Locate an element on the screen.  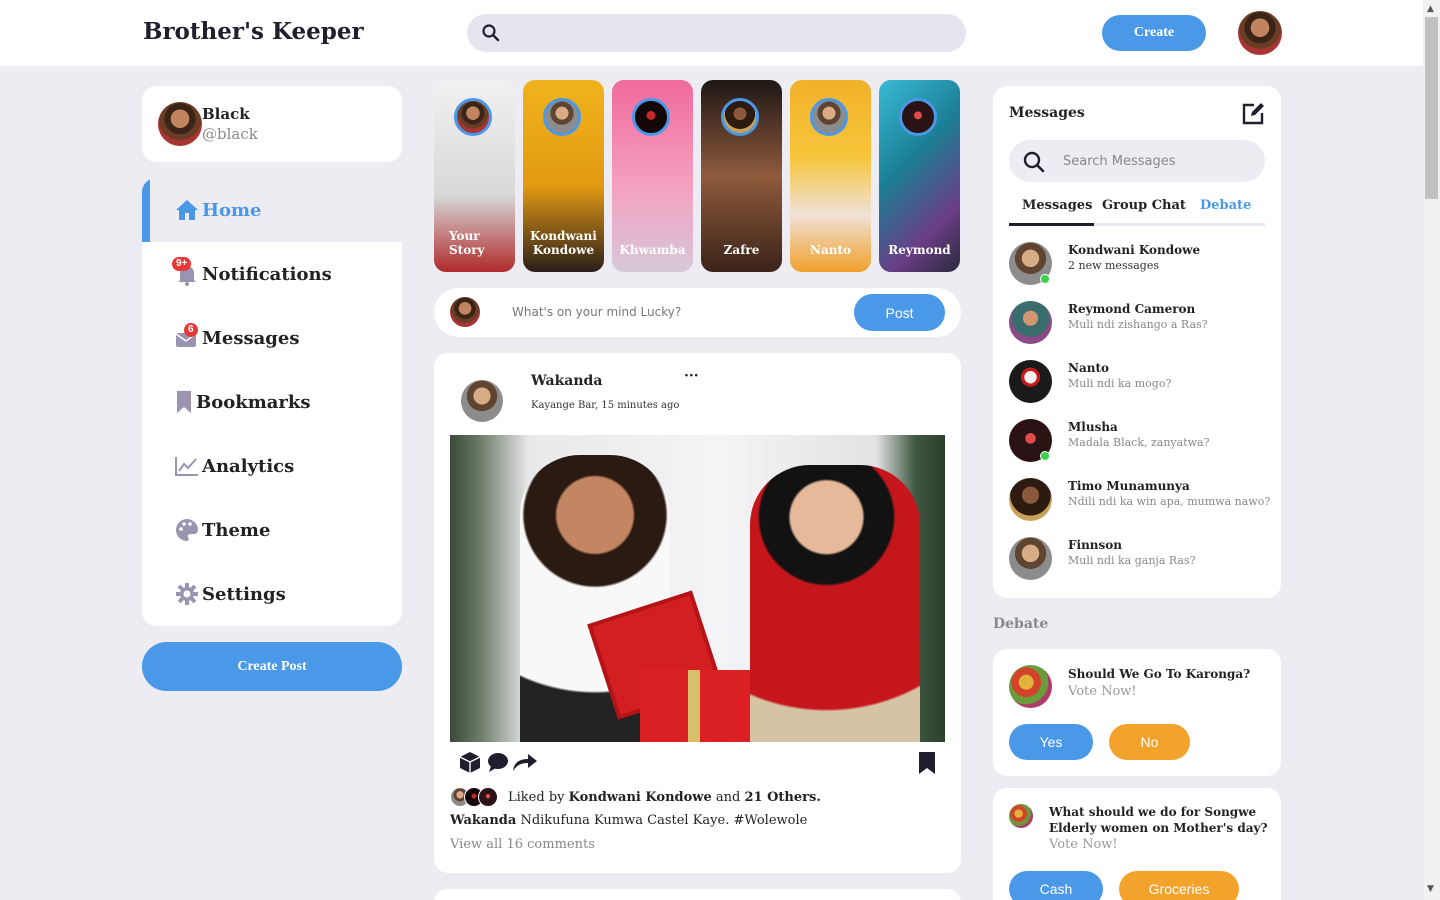
sidebar-item-label: Analytics is located at coordinates (248, 466).